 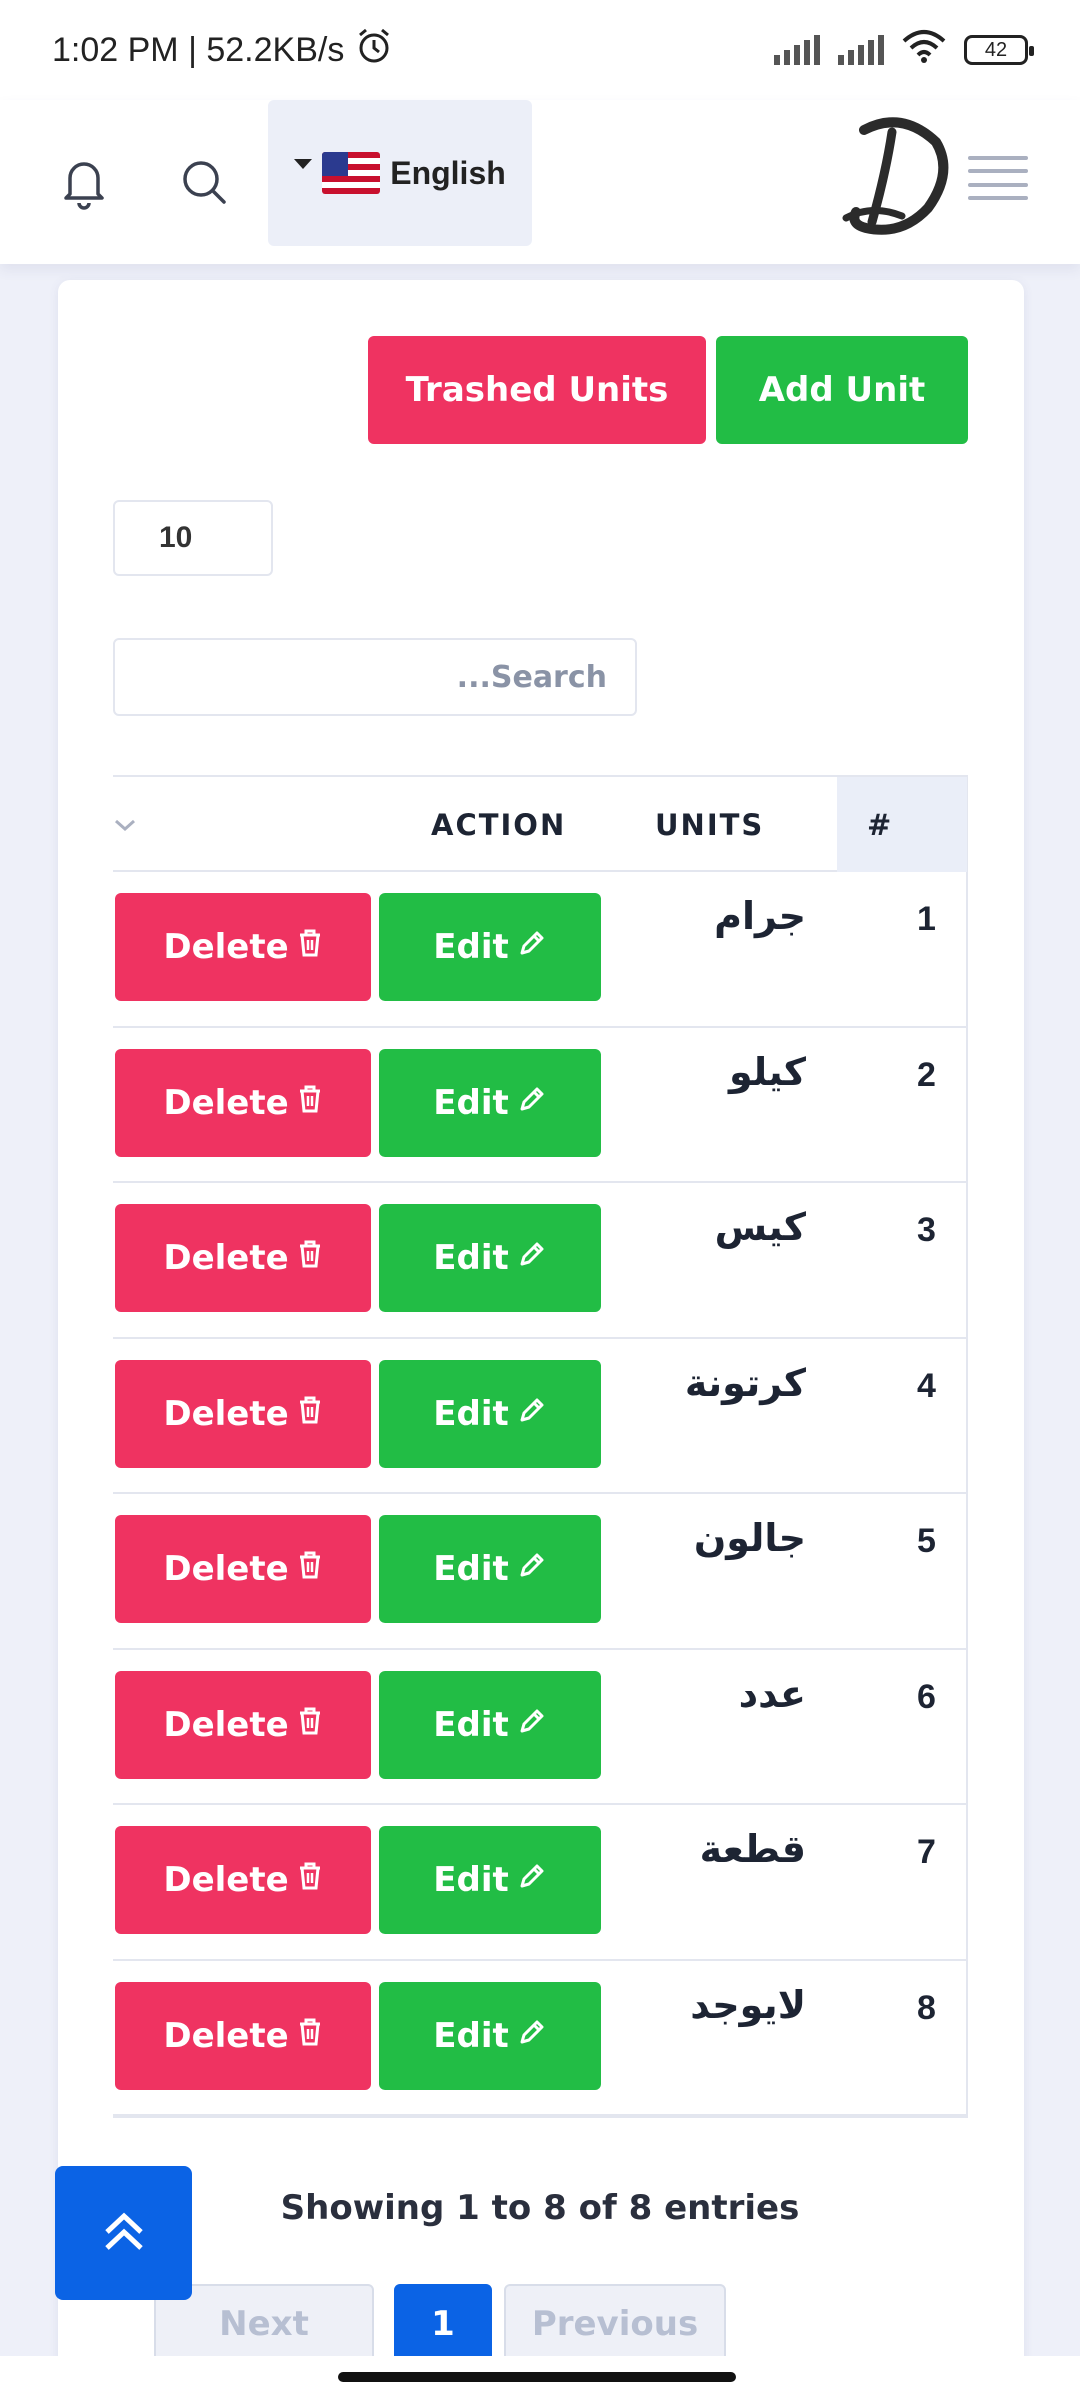 I want to click on table-row: 4 كرتونة Edit Delete, so click(x=539, y=1416).